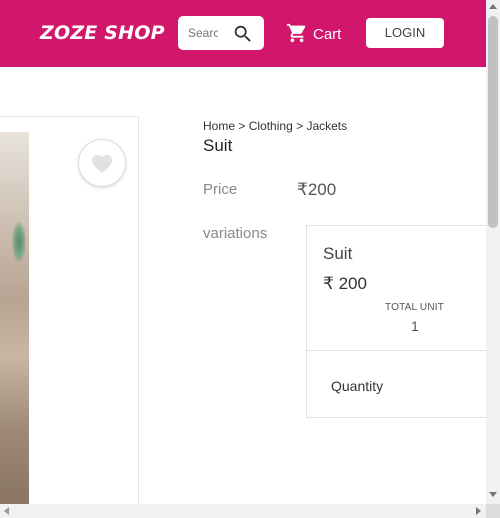  I want to click on top-header: ZOZE SHOP Cart LOGIN, so click(243, 33).